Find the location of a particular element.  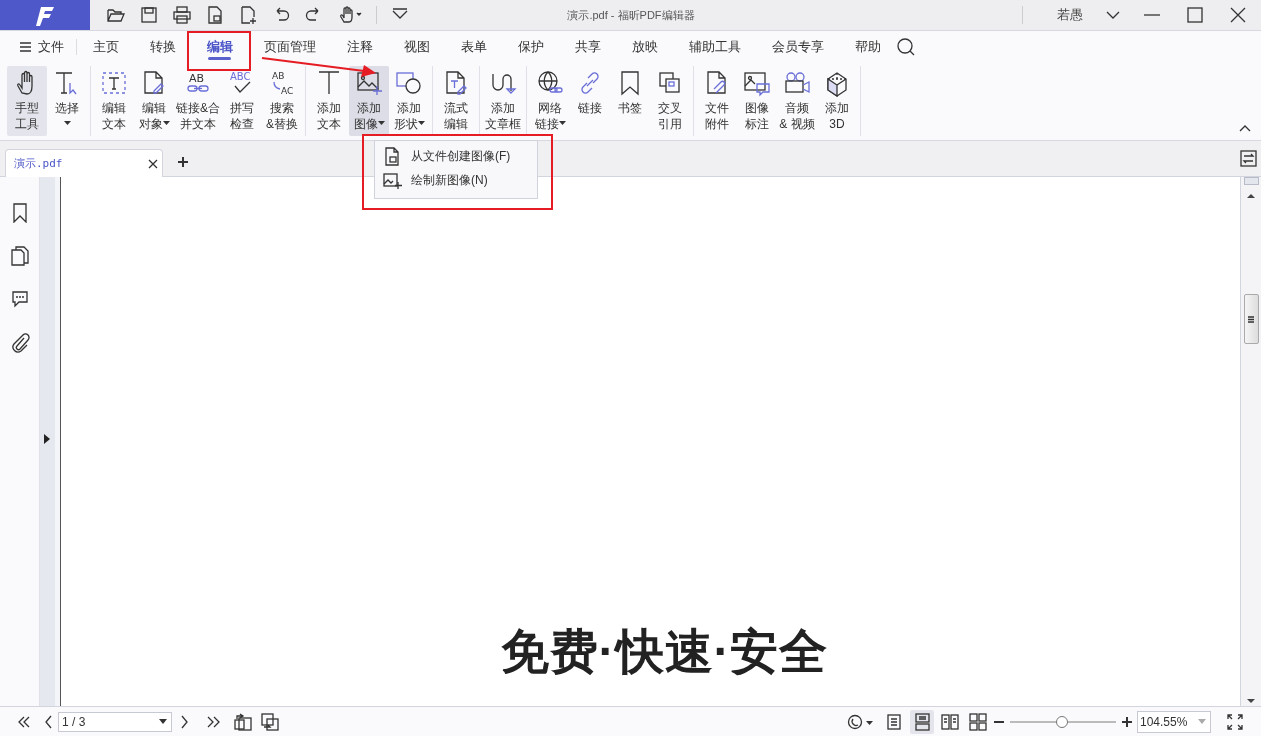

audio-video-button: 音频 & 视频 is located at coordinates (797, 101).